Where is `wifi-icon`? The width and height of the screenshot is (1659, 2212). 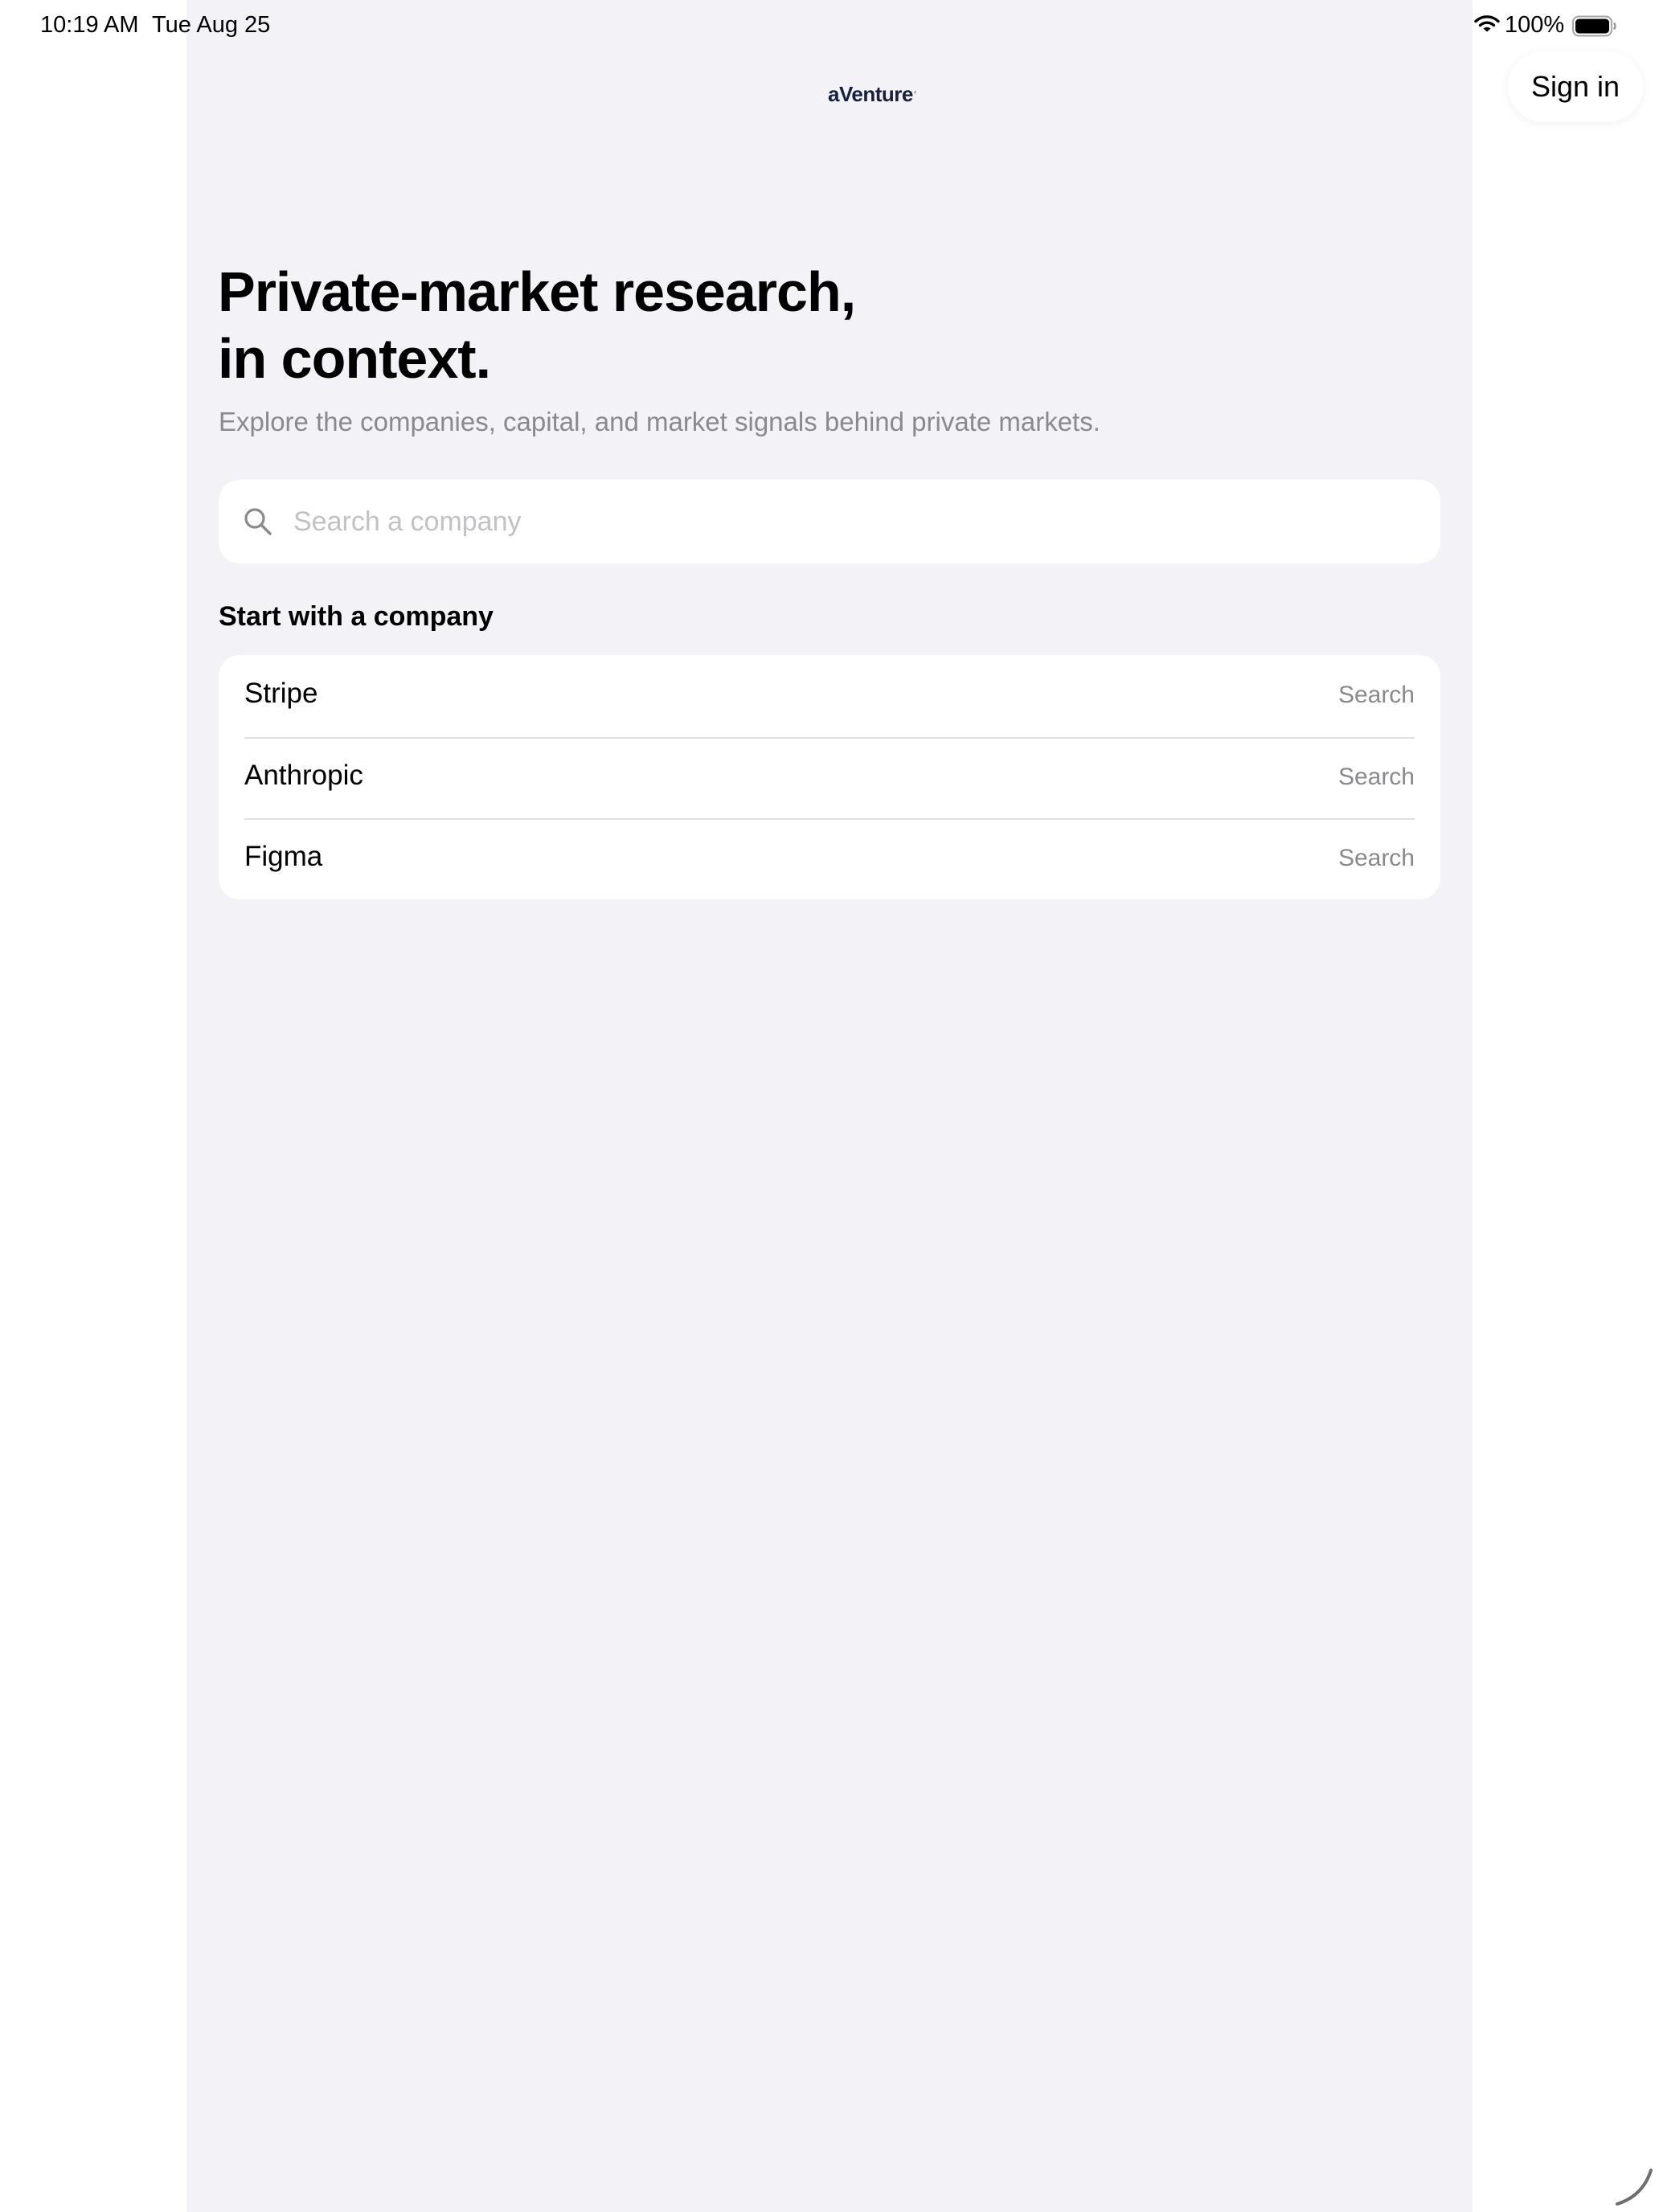 wifi-icon is located at coordinates (1487, 23).